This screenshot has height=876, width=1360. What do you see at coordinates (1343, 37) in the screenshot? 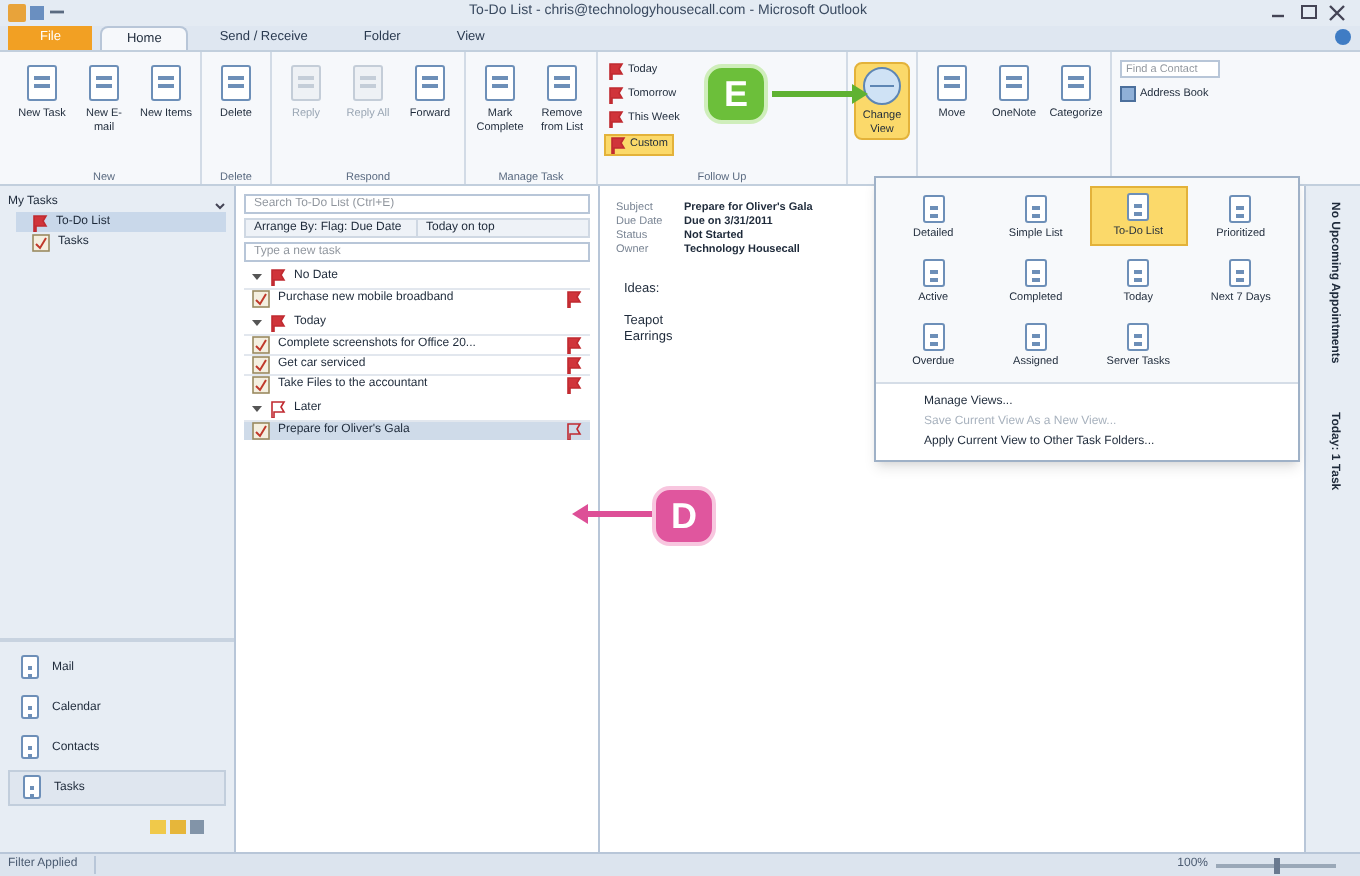
I see `help-icon` at bounding box center [1343, 37].